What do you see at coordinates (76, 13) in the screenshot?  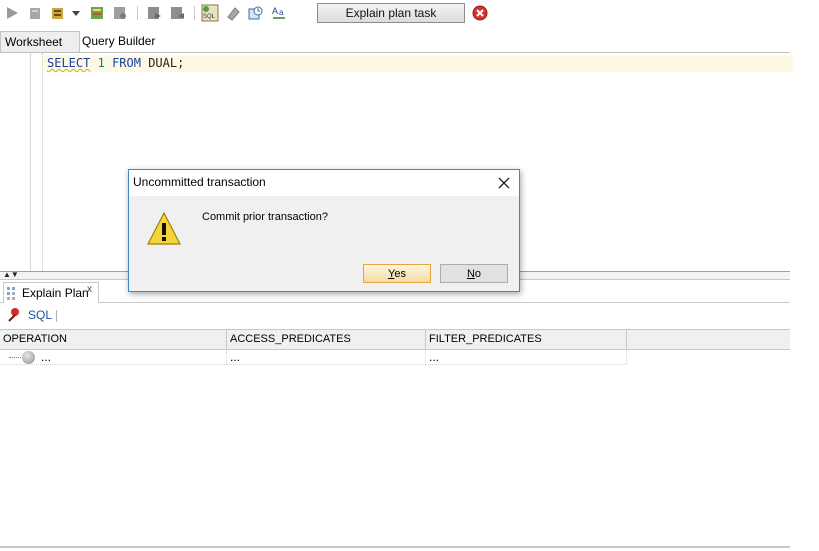 I see `chevron-down-icon` at bounding box center [76, 13].